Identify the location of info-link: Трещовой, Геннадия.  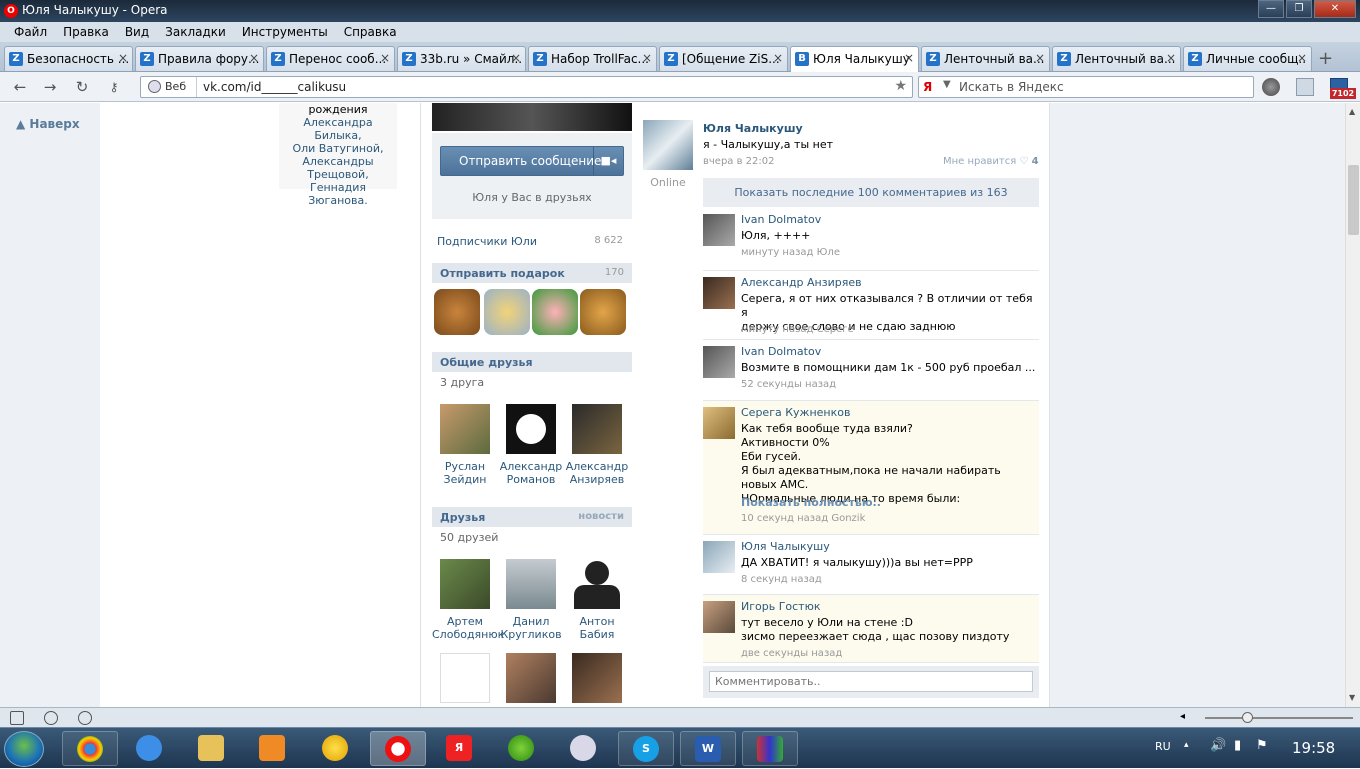
(337, 181).